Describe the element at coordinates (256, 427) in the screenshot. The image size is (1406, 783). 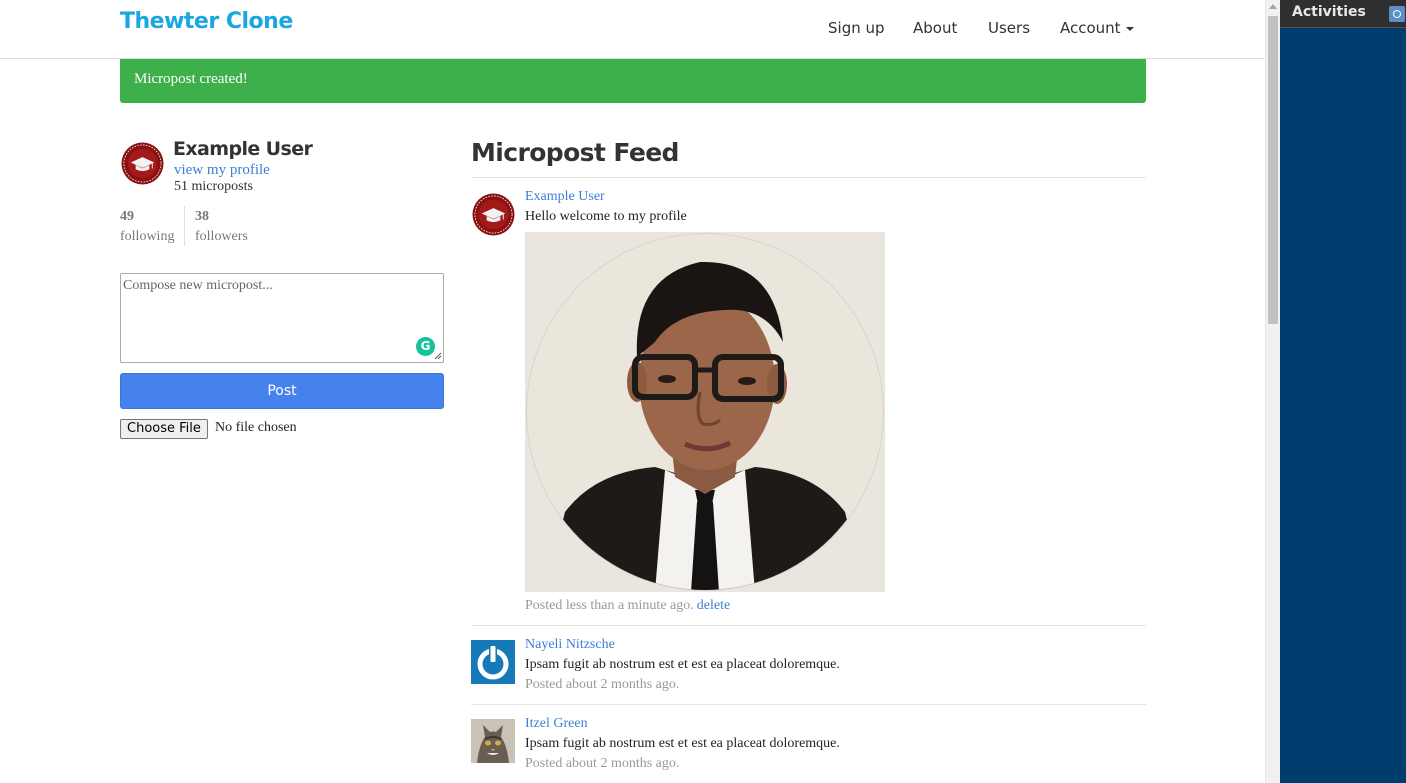
I see `file-status: No file chosen` at that location.